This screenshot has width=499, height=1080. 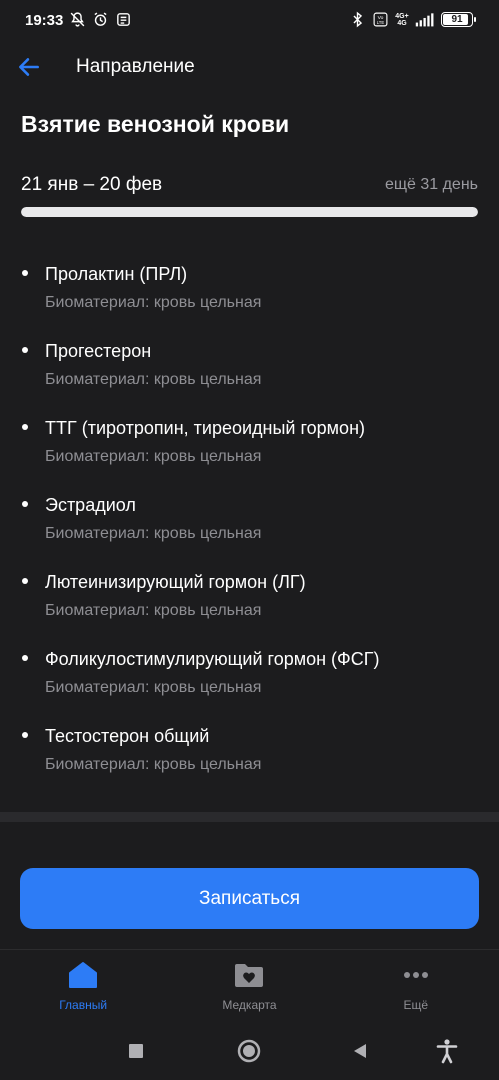 I want to click on bottom-tab-bar: Главный Медкарта Ещё, so click(x=249, y=985).